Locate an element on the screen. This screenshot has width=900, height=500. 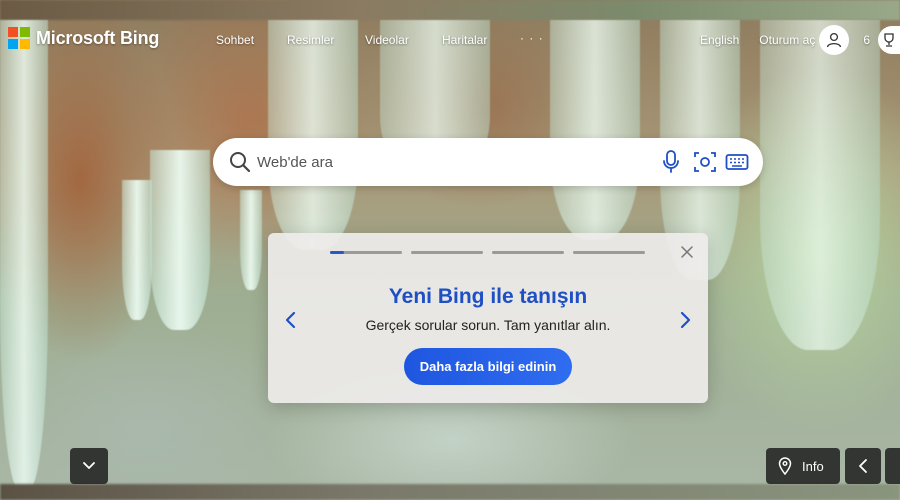
user-icon is located at coordinates (834, 40).